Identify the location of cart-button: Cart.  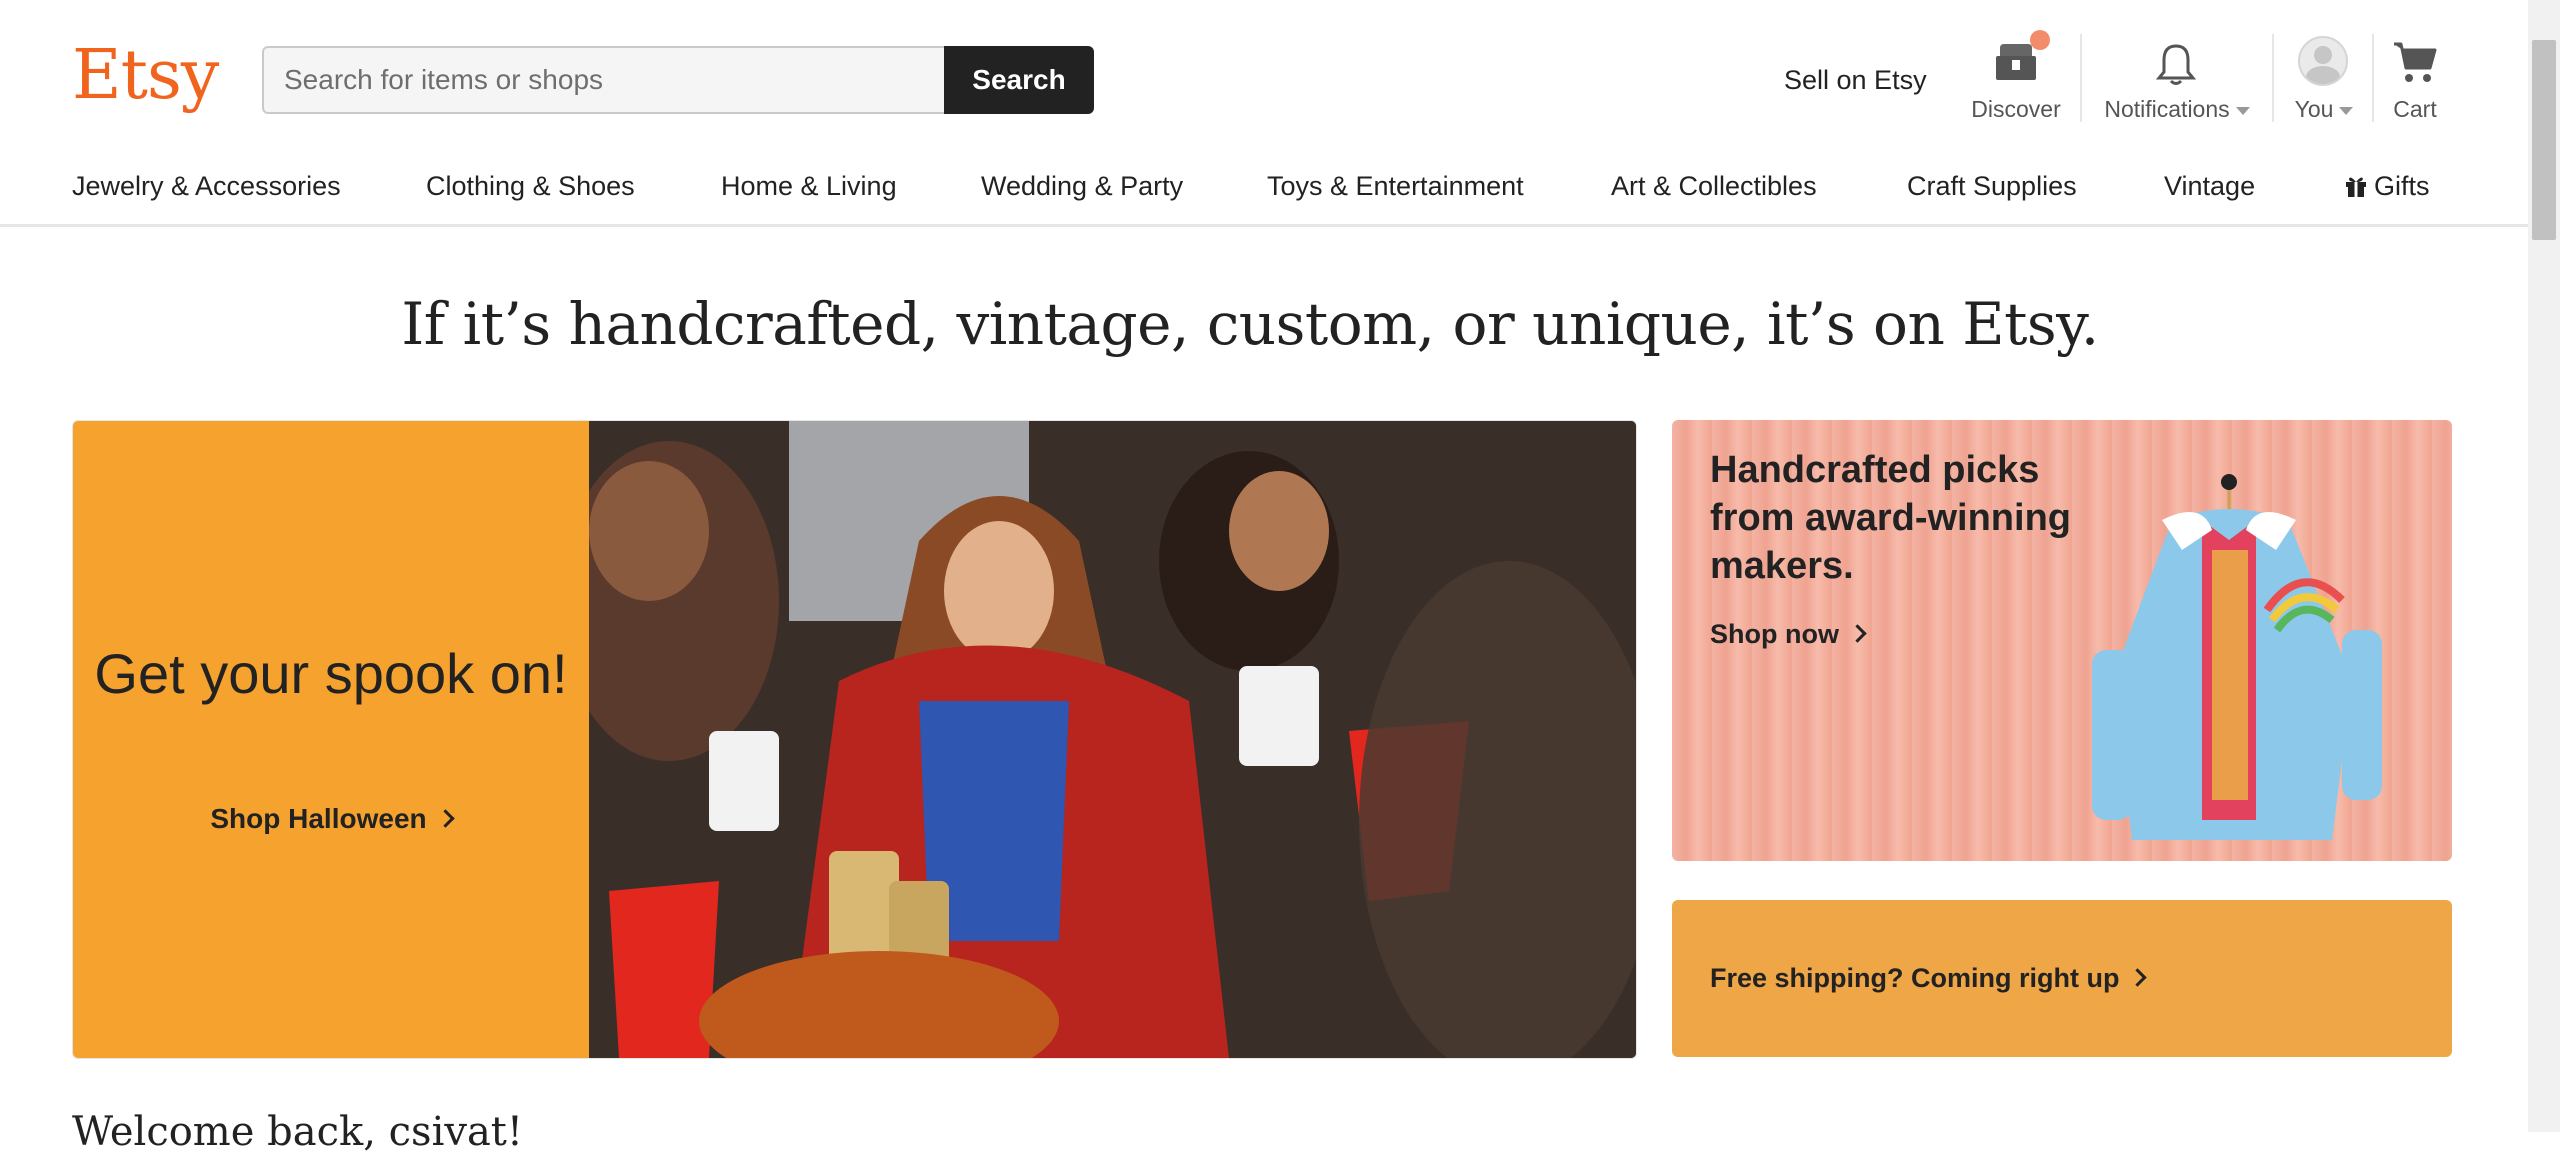
(2415, 80).